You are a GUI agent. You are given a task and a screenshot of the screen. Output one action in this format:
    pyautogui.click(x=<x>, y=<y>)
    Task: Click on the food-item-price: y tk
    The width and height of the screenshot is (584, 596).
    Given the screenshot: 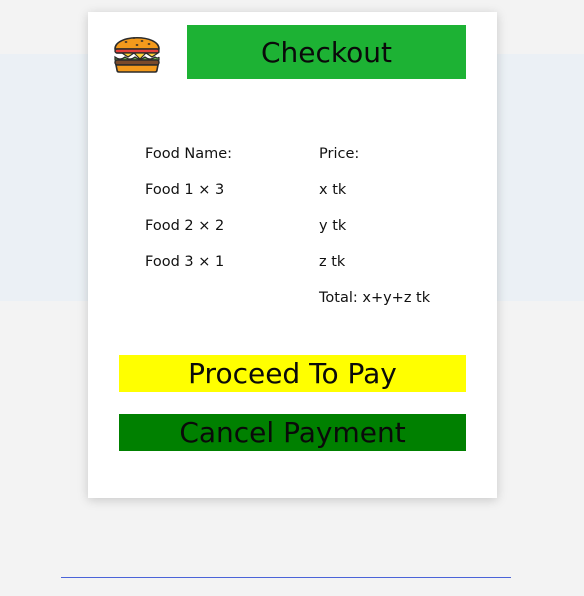 What is the action you would take?
    pyautogui.click(x=333, y=226)
    